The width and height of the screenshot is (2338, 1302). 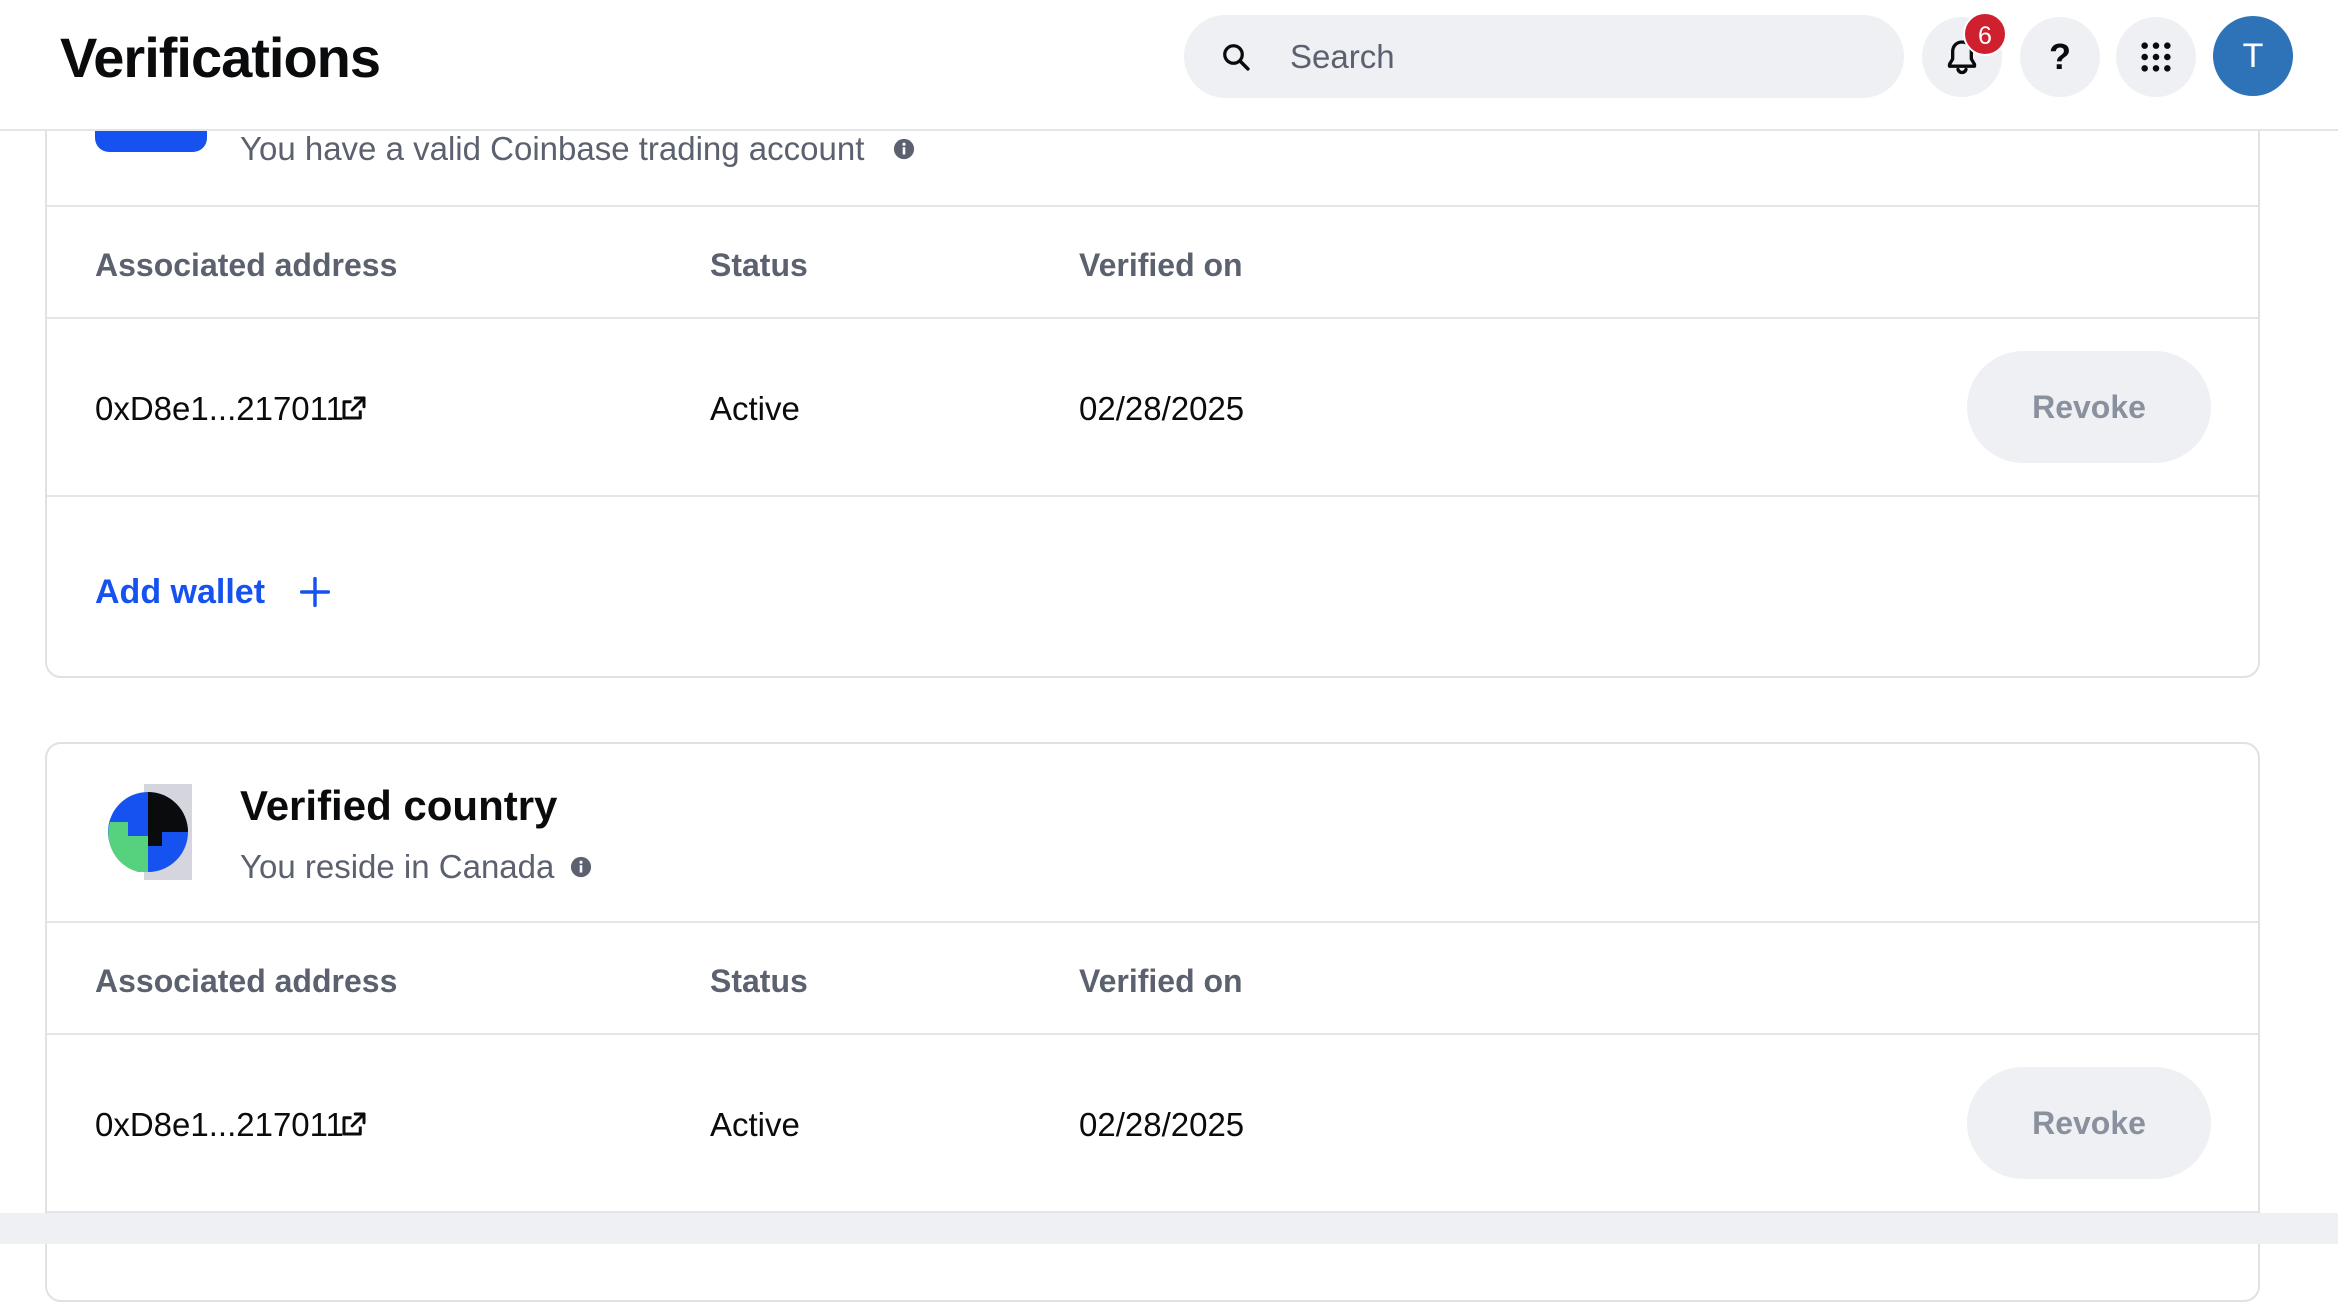 What do you see at coordinates (315, 592) in the screenshot?
I see `plus-icon` at bounding box center [315, 592].